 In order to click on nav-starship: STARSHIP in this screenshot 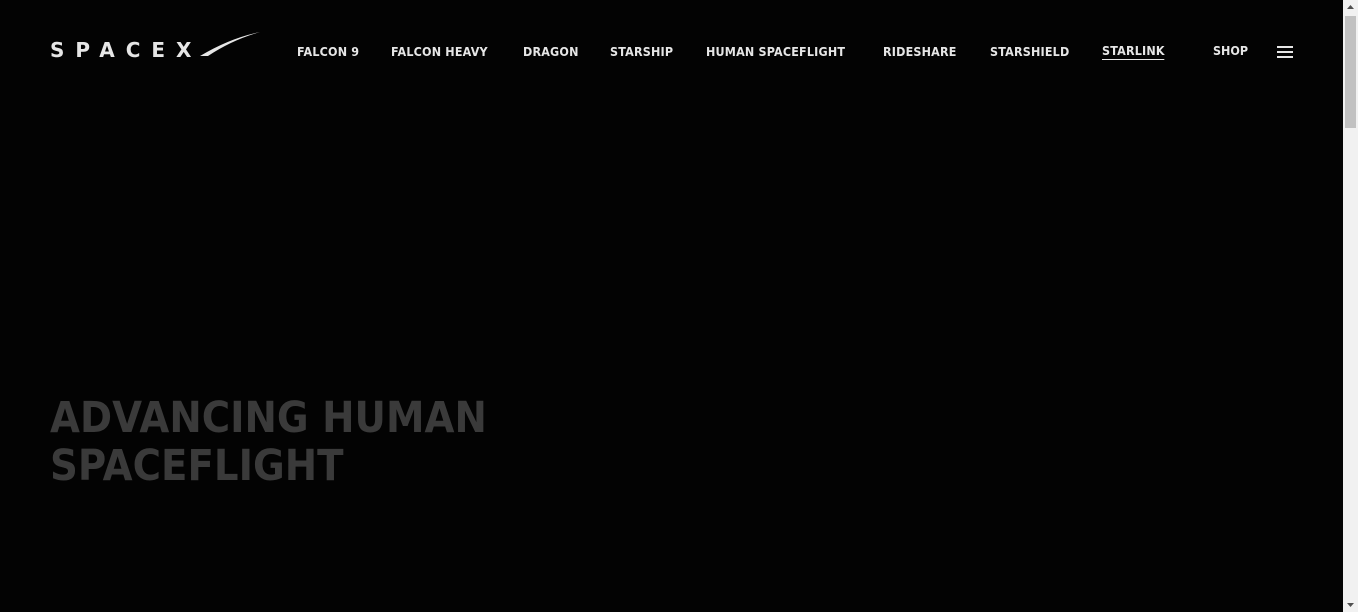, I will do `click(641, 52)`.